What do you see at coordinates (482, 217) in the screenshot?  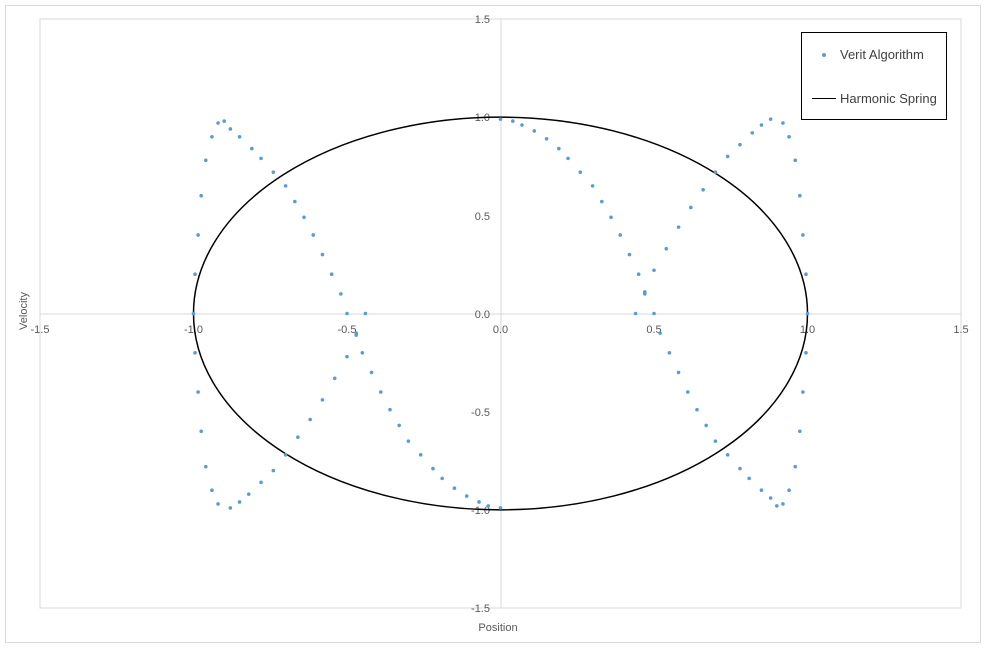 I see `y-tick-label: 0.5` at bounding box center [482, 217].